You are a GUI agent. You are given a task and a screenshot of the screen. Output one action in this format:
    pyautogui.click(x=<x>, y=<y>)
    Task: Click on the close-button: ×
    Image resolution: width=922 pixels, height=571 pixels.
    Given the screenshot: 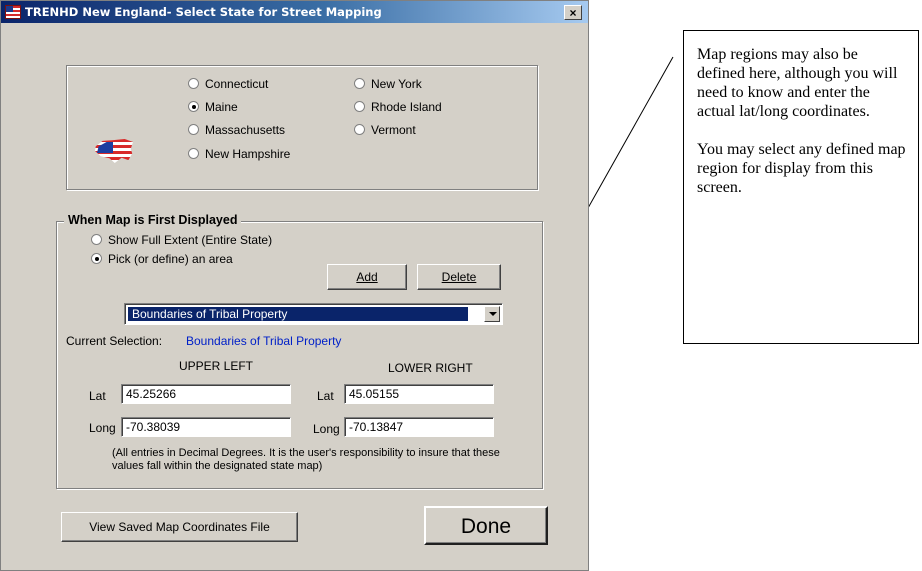 What is the action you would take?
    pyautogui.click(x=573, y=12)
    